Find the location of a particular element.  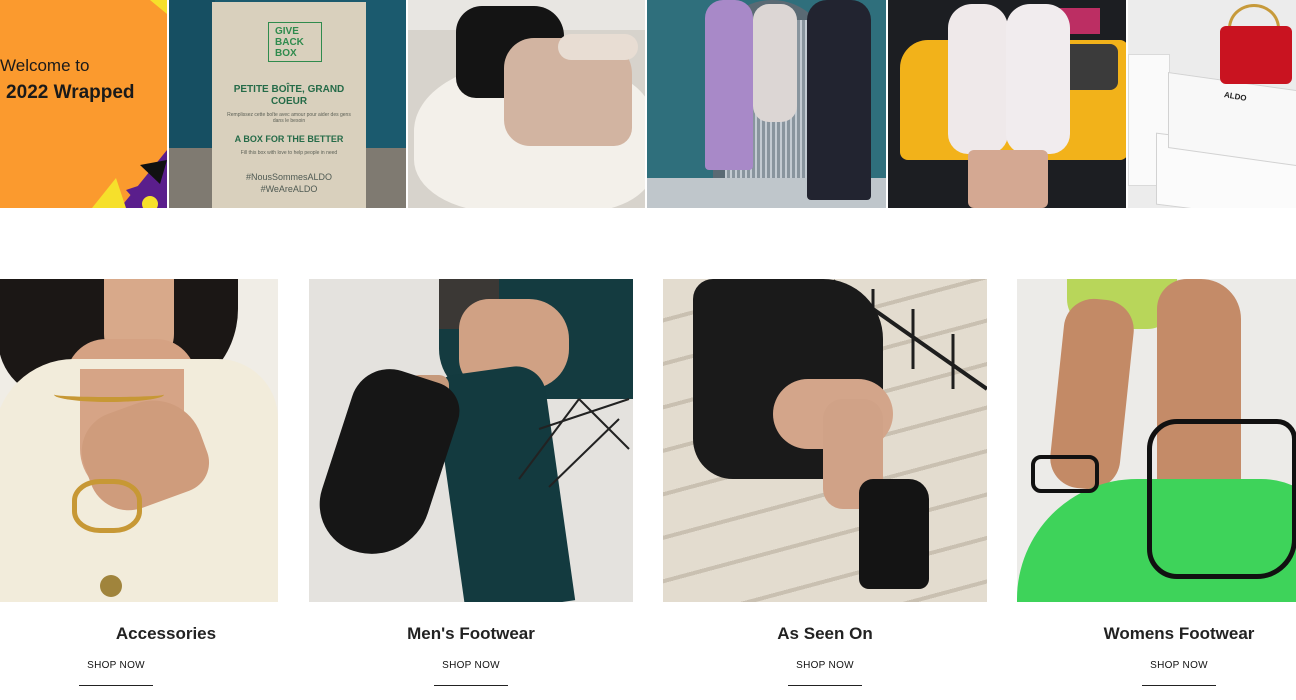

social-tile-red-bag: ALDO is located at coordinates (1211, 104).